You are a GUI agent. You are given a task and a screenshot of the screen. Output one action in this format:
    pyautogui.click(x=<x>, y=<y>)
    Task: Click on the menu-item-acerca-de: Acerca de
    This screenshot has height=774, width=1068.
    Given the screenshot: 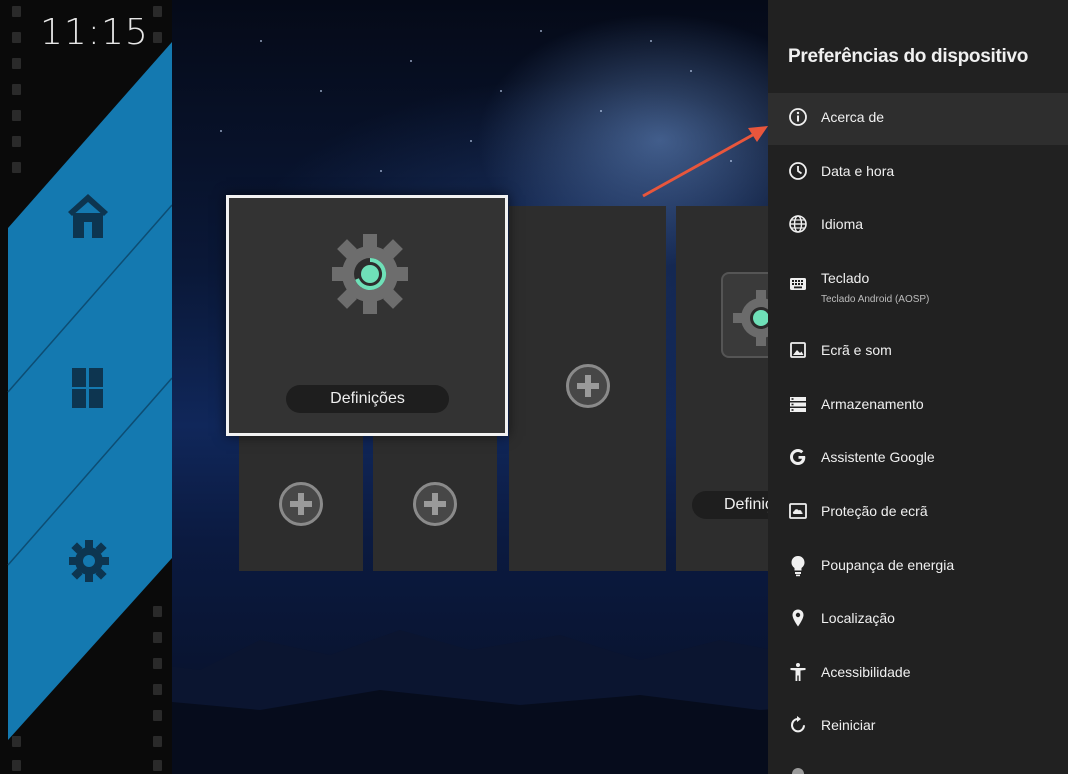 What is the action you would take?
    pyautogui.click(x=918, y=119)
    